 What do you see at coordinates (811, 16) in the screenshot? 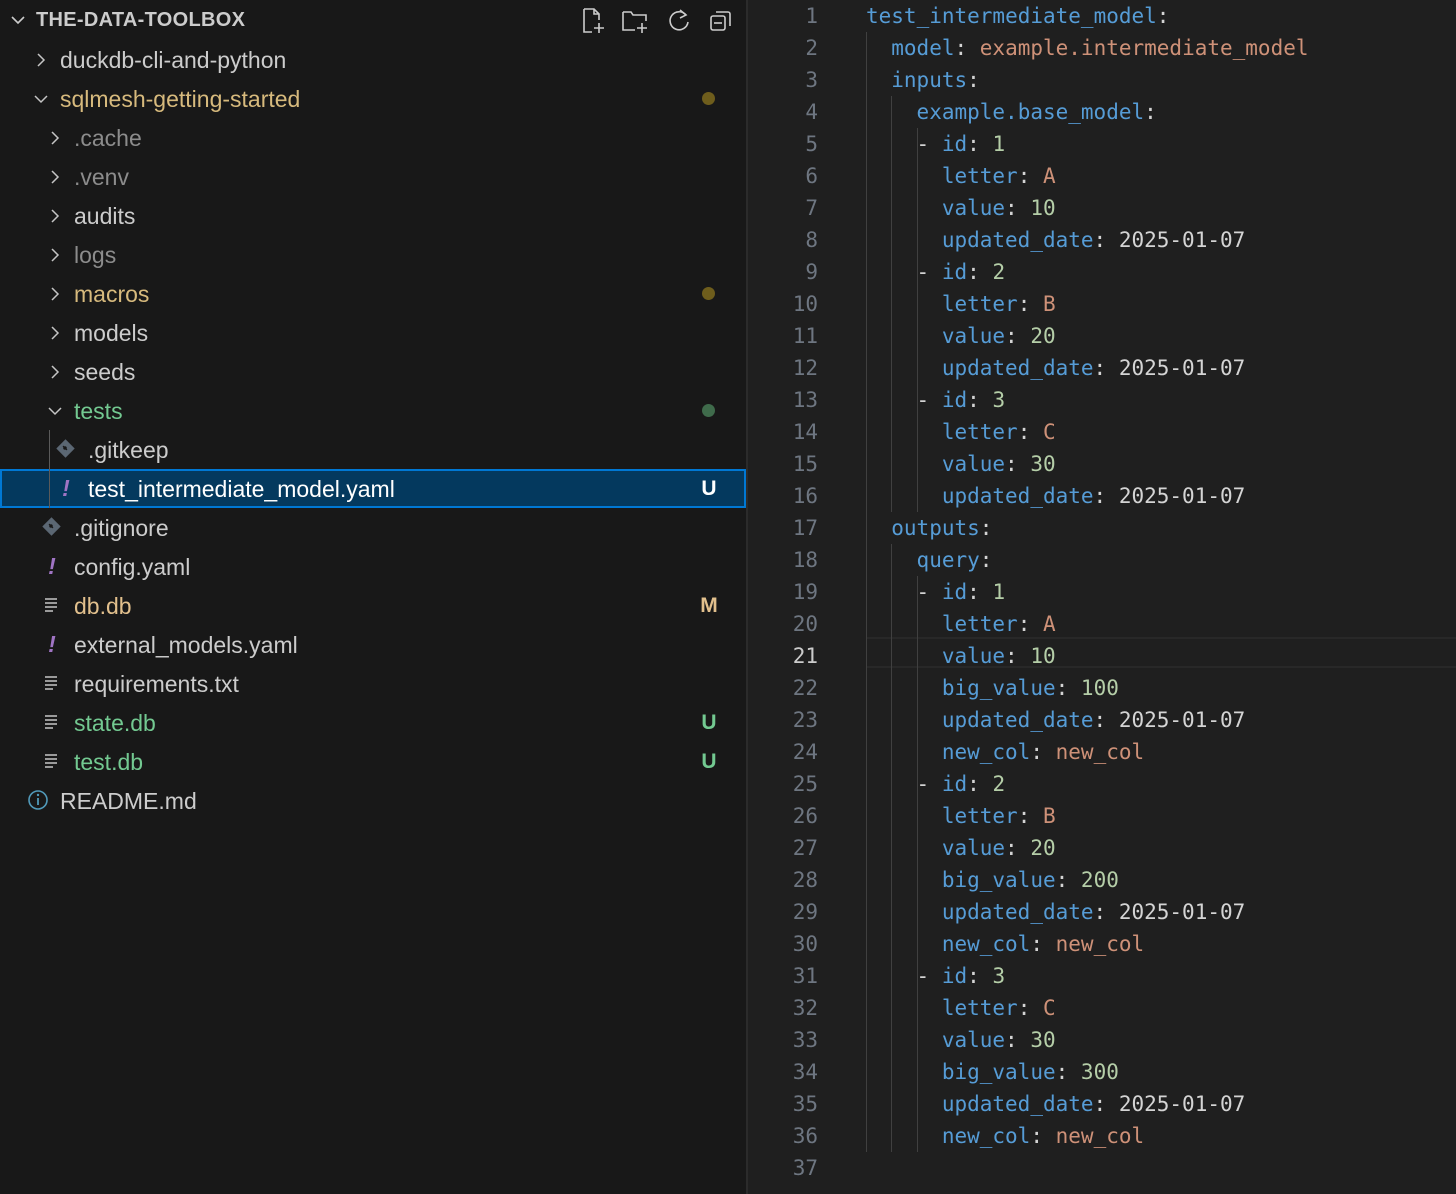
I see `line-number: 1` at bounding box center [811, 16].